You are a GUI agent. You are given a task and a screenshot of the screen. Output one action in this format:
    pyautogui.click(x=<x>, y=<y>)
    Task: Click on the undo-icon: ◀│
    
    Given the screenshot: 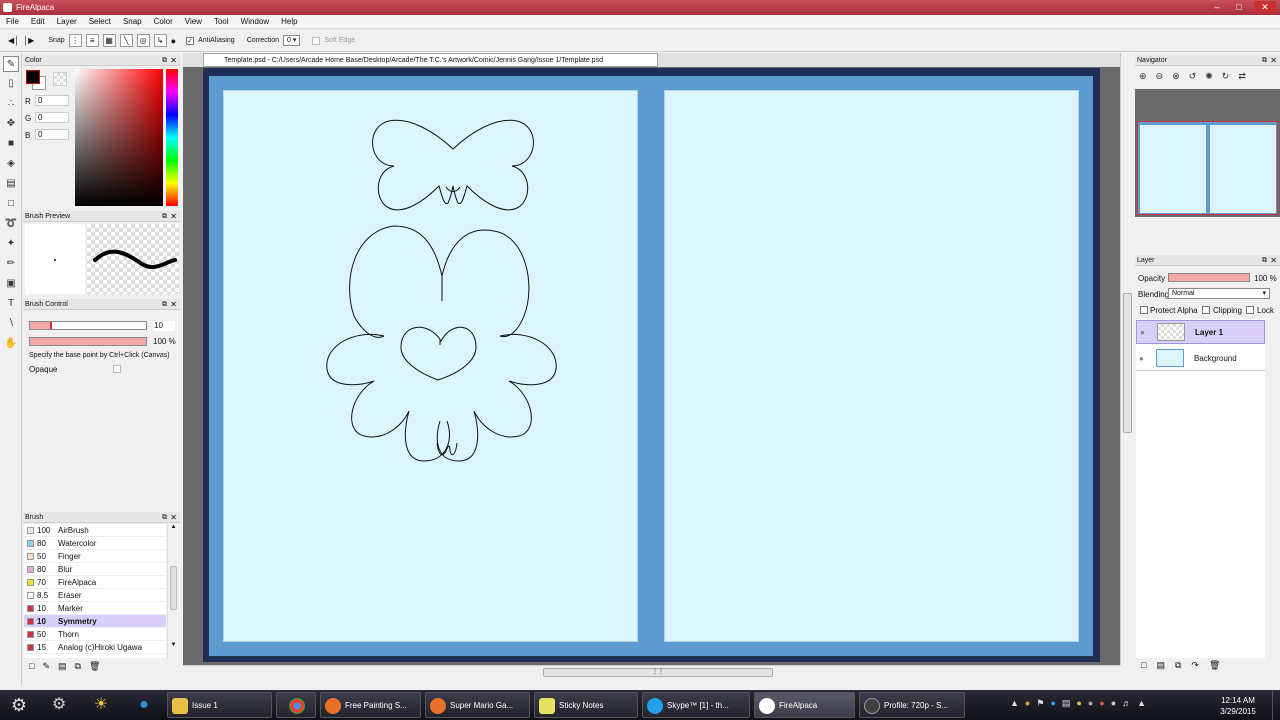 What is the action you would take?
    pyautogui.click(x=13, y=40)
    